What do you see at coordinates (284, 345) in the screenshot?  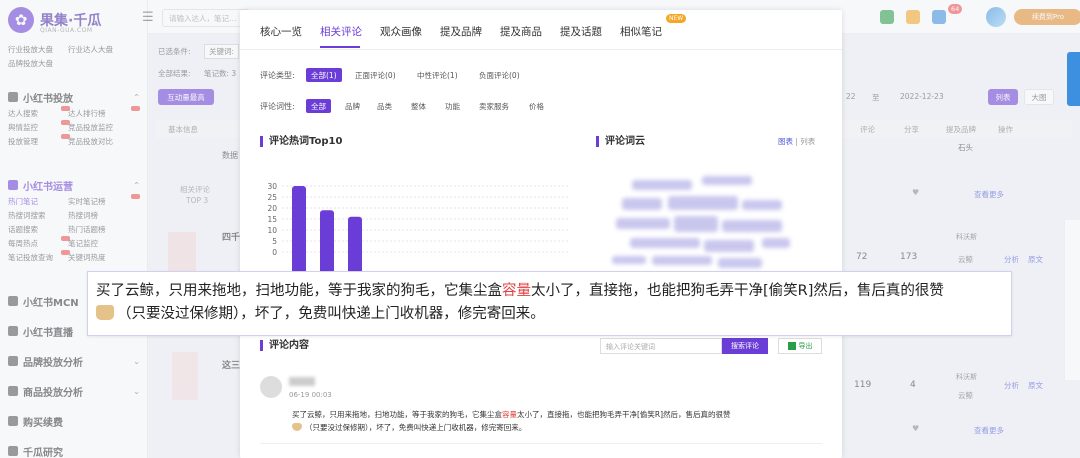 I see `comment-content-title: 评论内容` at bounding box center [284, 345].